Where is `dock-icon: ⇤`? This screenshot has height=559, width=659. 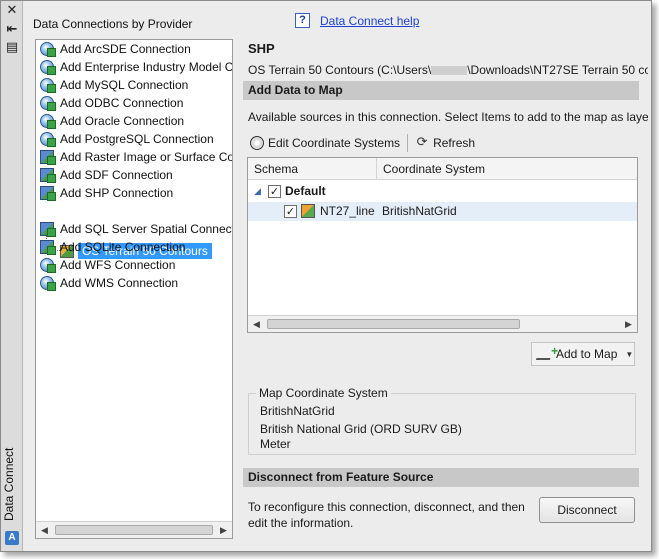
dock-icon: ⇤ is located at coordinates (12, 30).